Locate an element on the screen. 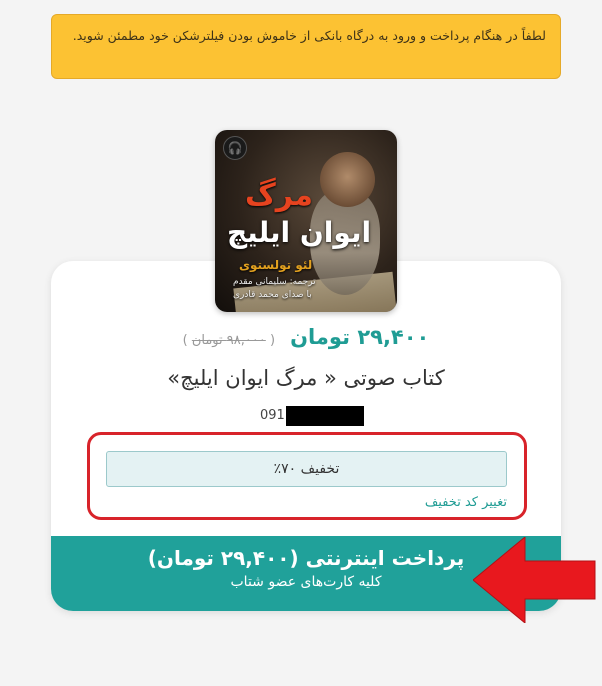 Image resolution: width=602 pixels, height=686 pixels. product-title: کتاب صوتی « مرگ ایوان ایلیچ» is located at coordinates (306, 378).